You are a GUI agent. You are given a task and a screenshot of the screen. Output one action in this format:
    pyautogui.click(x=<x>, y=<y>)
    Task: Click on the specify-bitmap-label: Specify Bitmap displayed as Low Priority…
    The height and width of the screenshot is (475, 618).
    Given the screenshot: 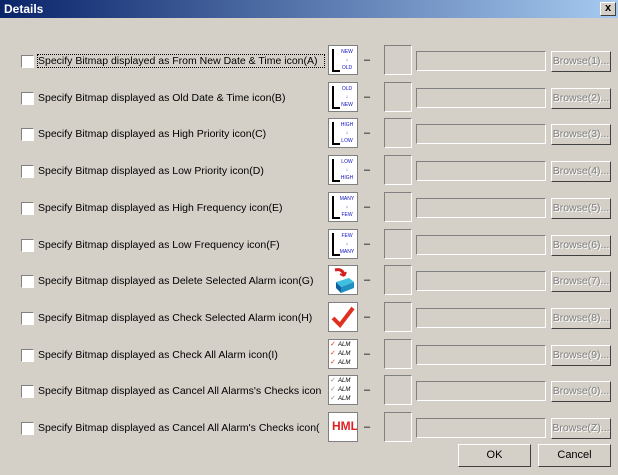 What is the action you would take?
    pyautogui.click(x=181, y=171)
    